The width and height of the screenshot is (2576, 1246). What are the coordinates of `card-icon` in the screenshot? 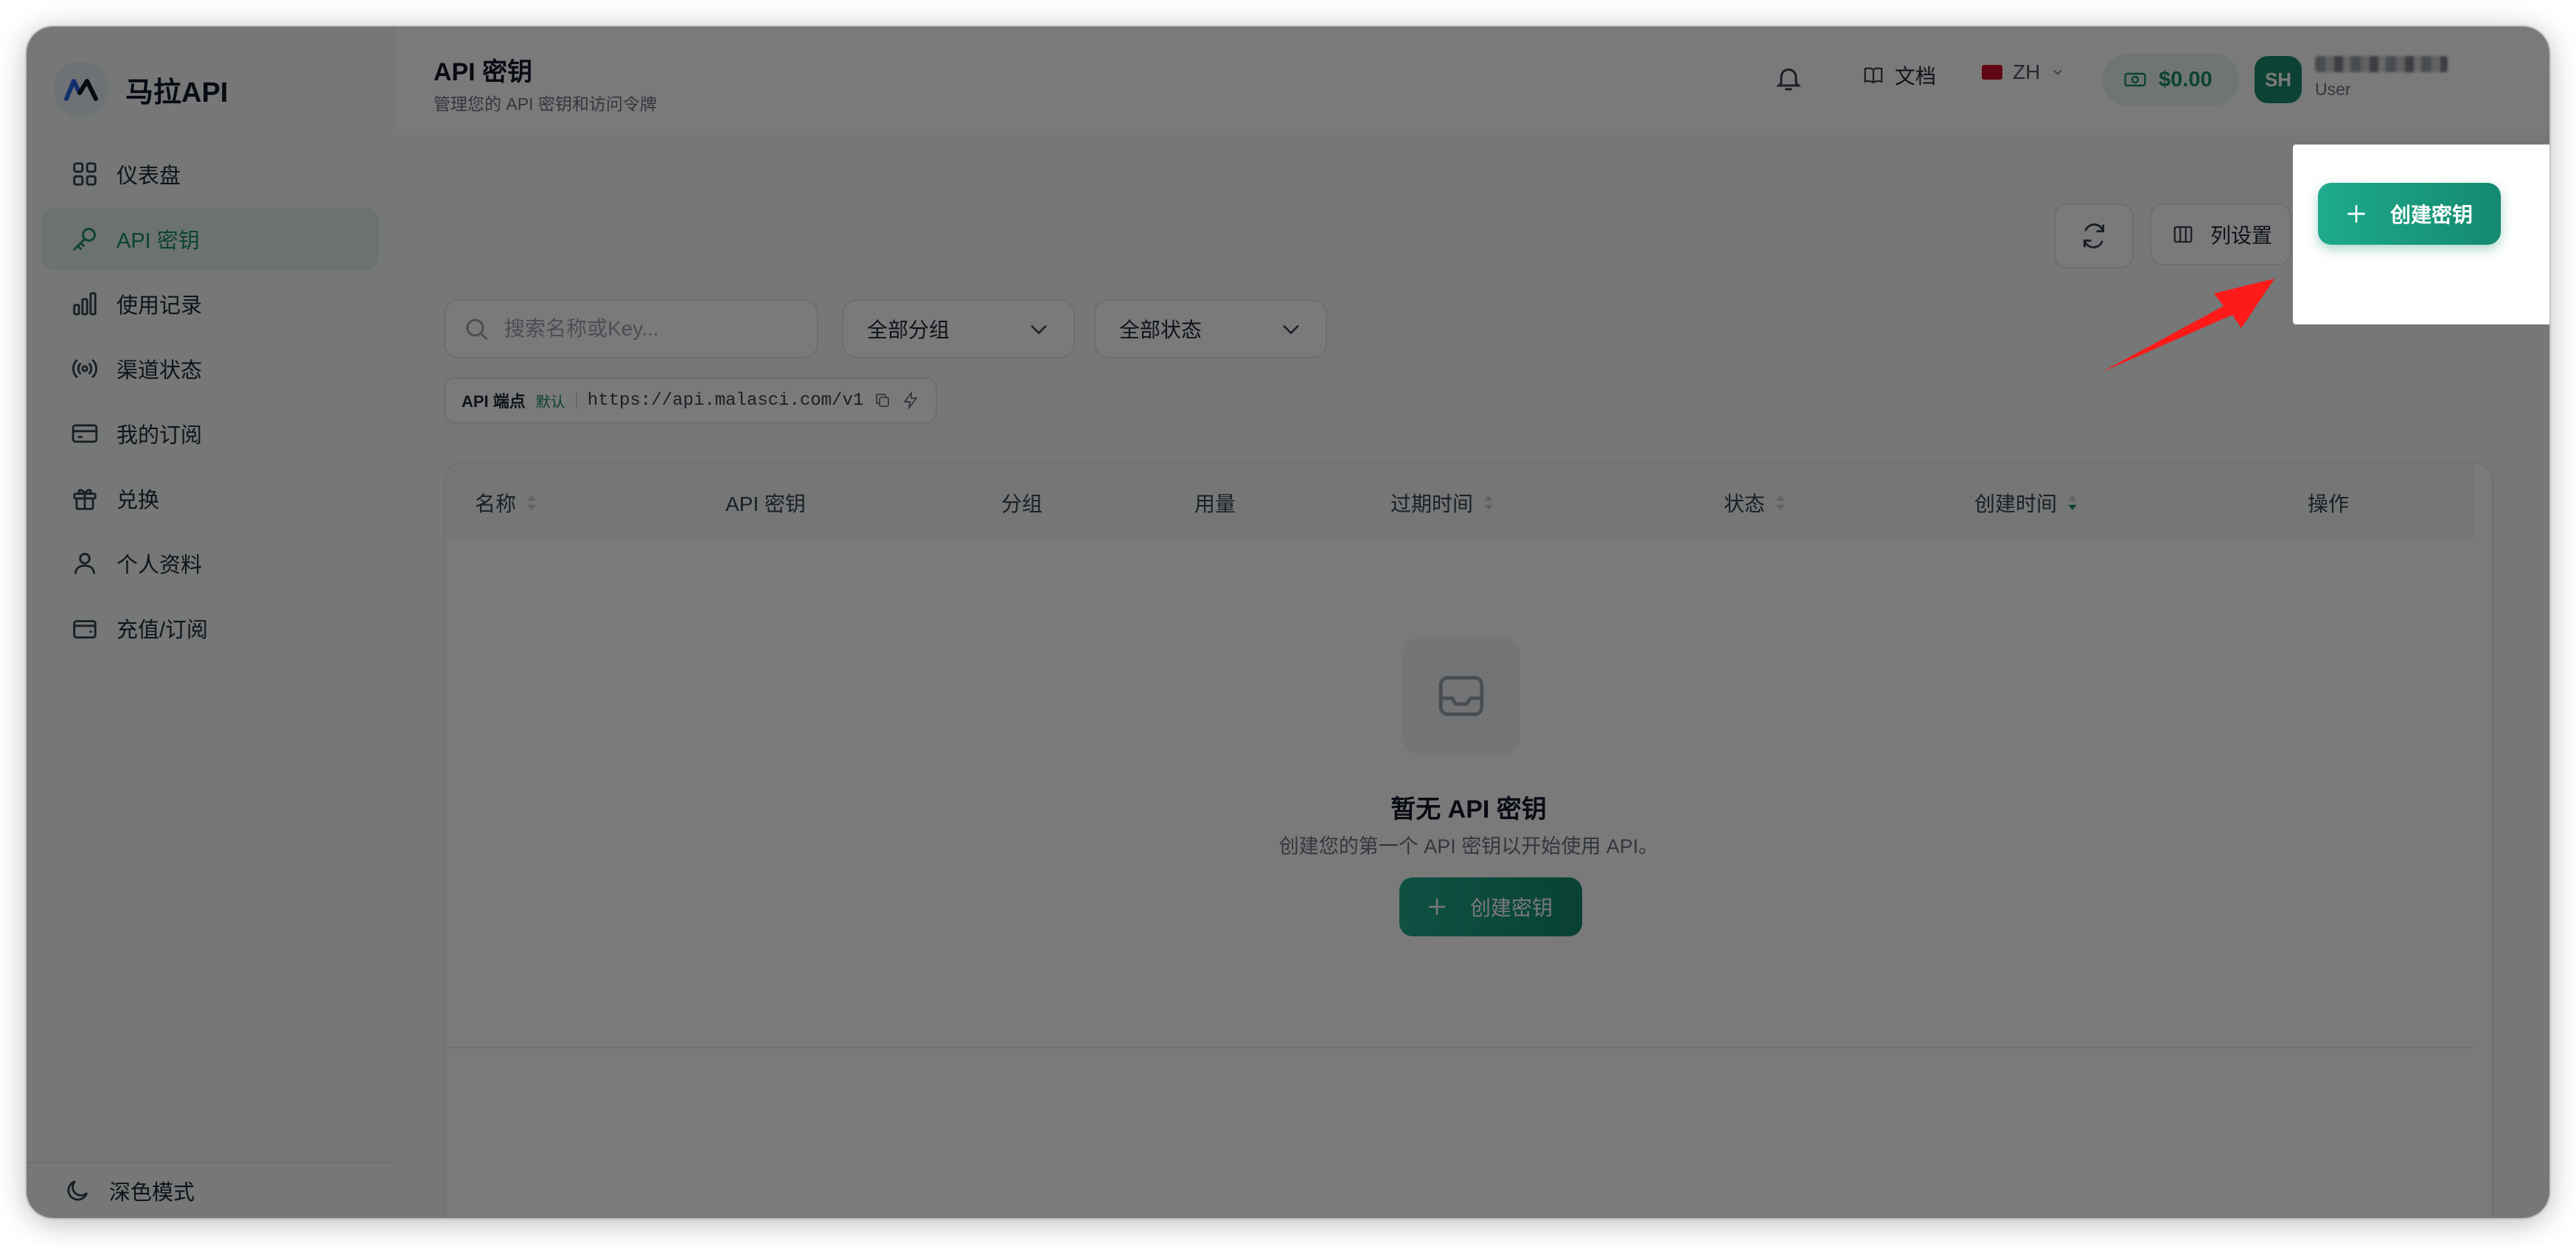 It's located at (85, 433).